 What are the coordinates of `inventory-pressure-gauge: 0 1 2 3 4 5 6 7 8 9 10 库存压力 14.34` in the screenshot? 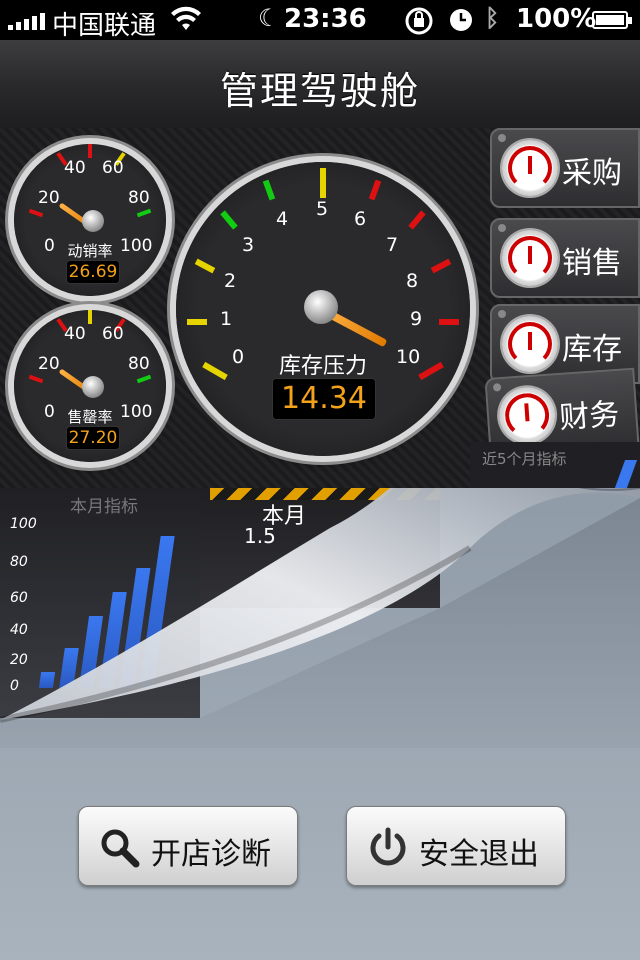 It's located at (323, 309).